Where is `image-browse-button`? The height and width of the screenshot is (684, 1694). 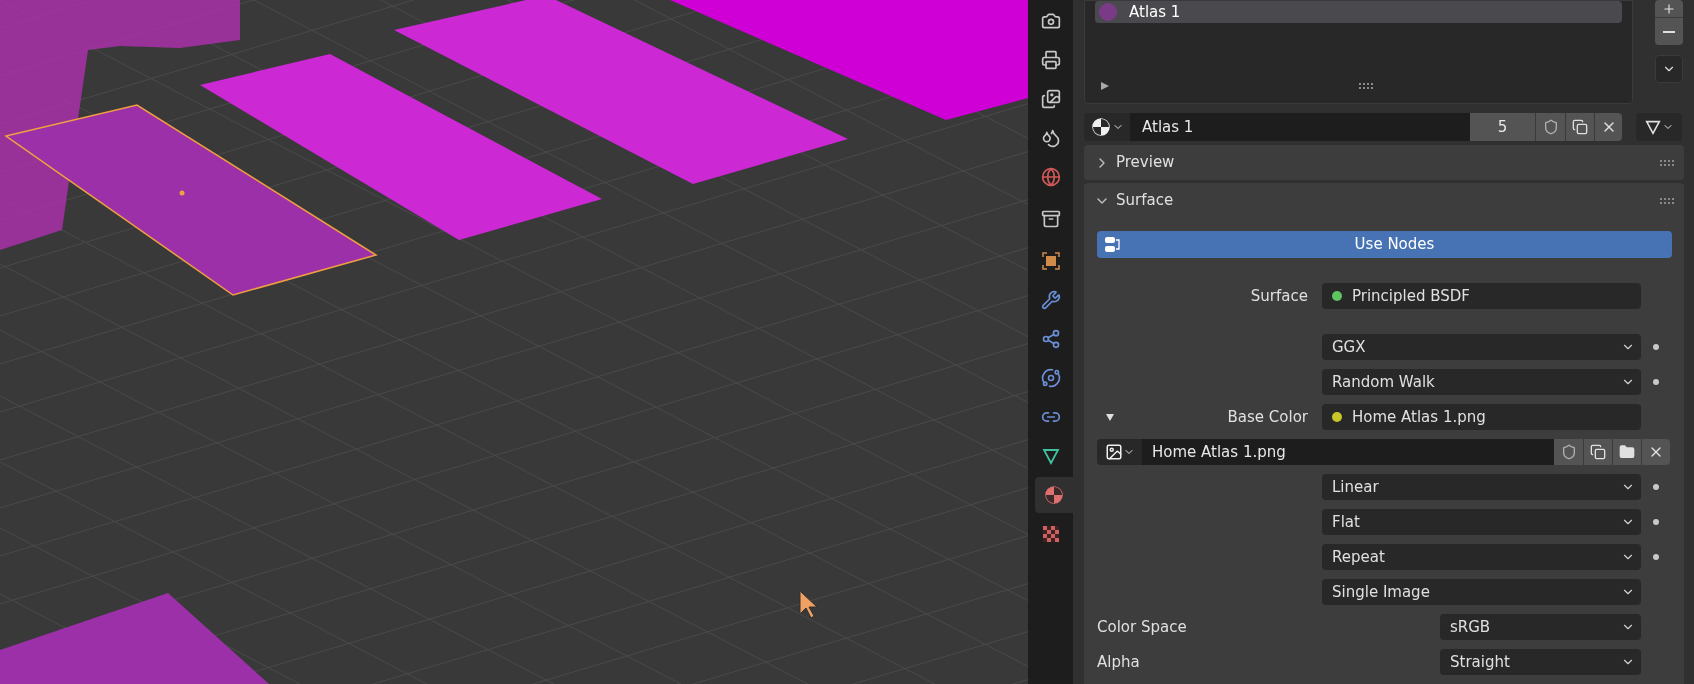
image-browse-button is located at coordinates (1119, 452).